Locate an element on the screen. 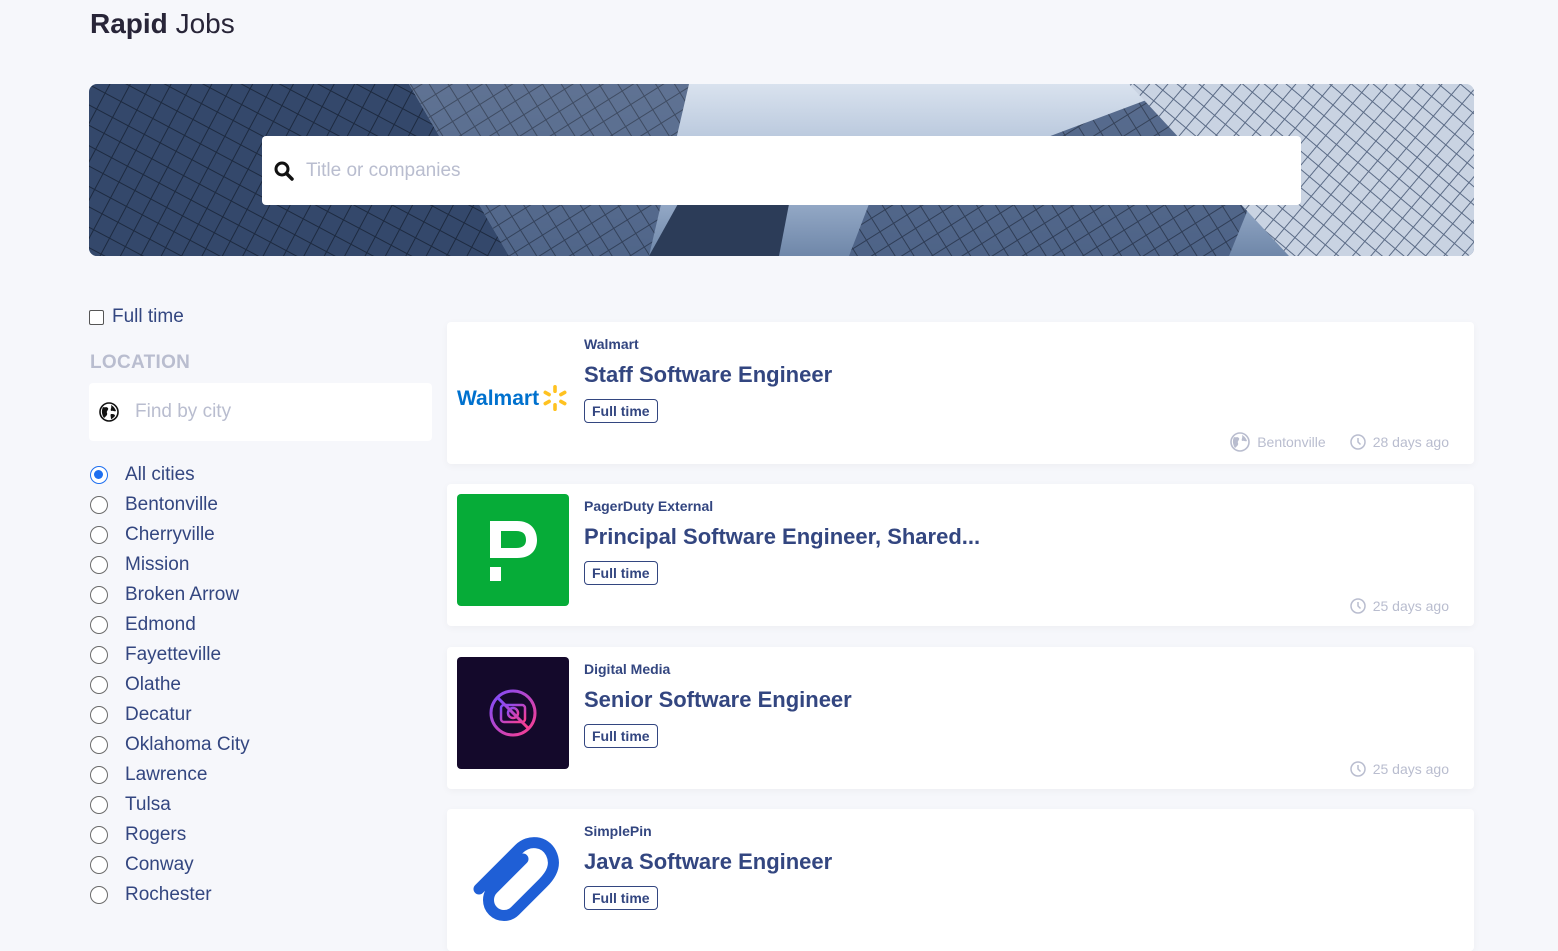  city-search is located at coordinates (260, 412).